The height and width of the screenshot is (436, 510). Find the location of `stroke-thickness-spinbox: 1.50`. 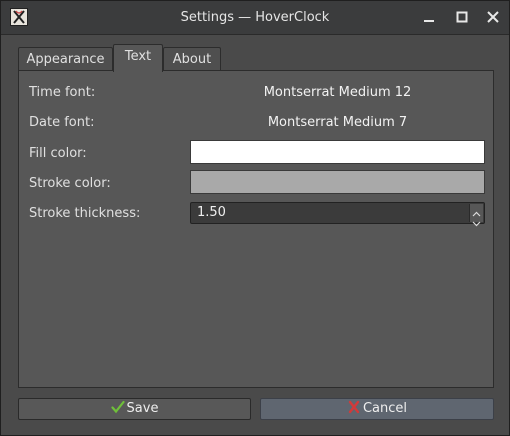

stroke-thickness-spinbox: 1.50 is located at coordinates (337, 214).